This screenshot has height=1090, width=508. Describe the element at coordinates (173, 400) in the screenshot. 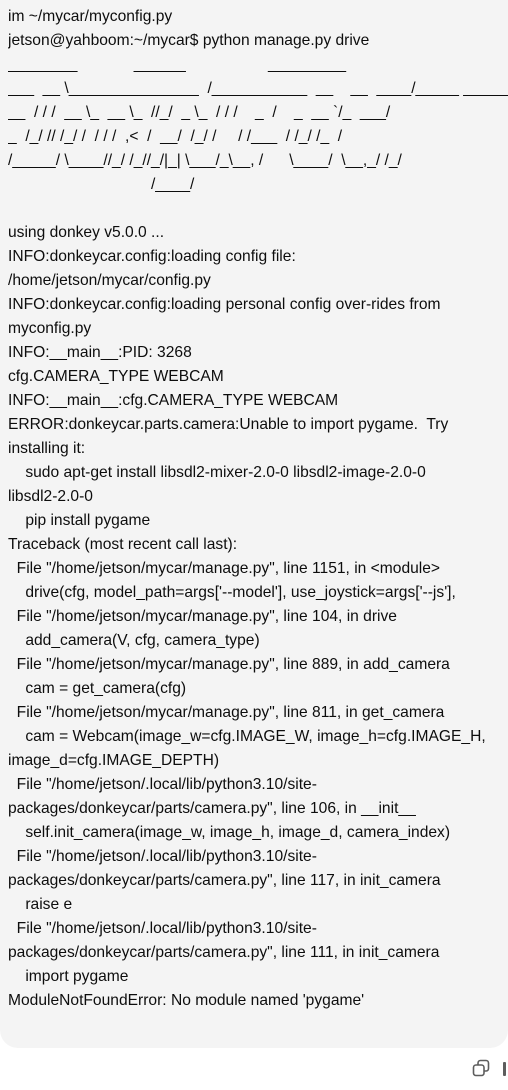

I see `message-line: INFO:__main__:cfg.CAMERA_TYPE WEBCAM` at that location.